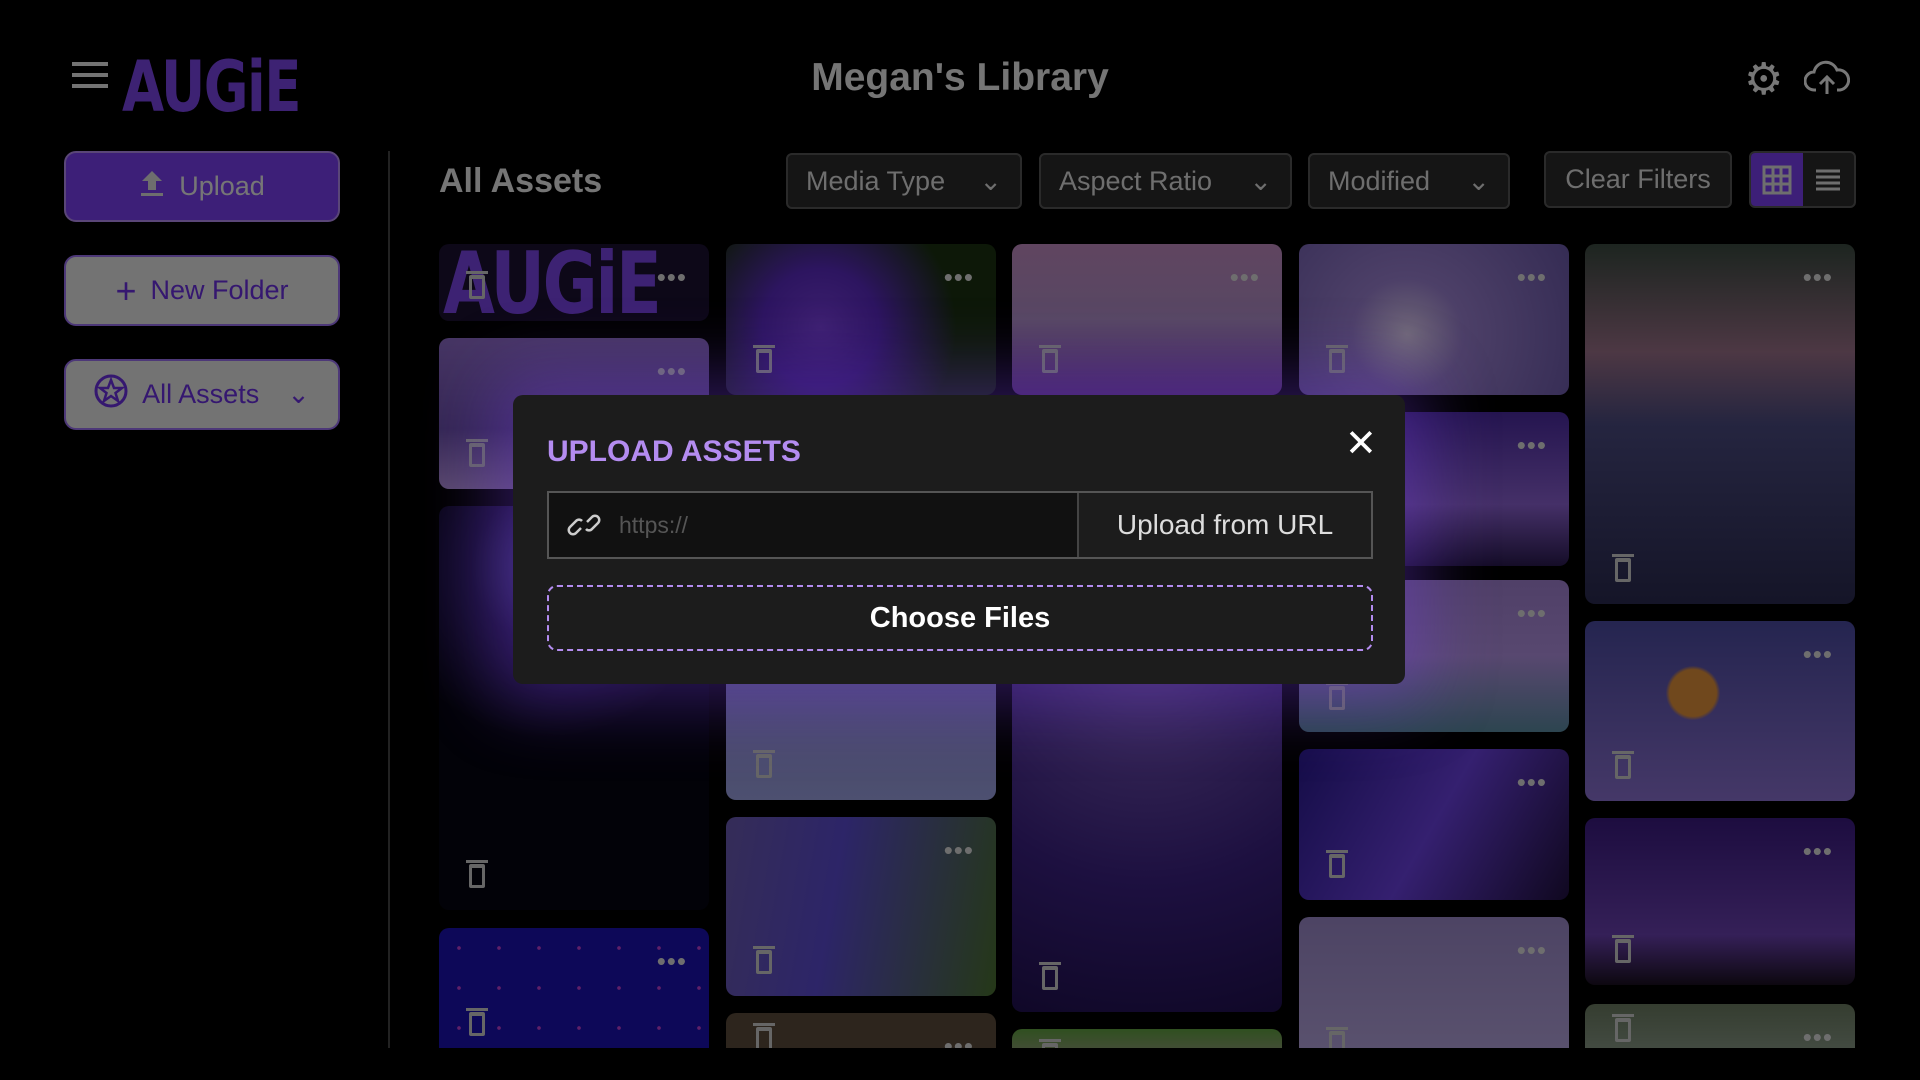 The image size is (1920, 1080). What do you see at coordinates (584, 525) in the screenshot?
I see `link-icon` at bounding box center [584, 525].